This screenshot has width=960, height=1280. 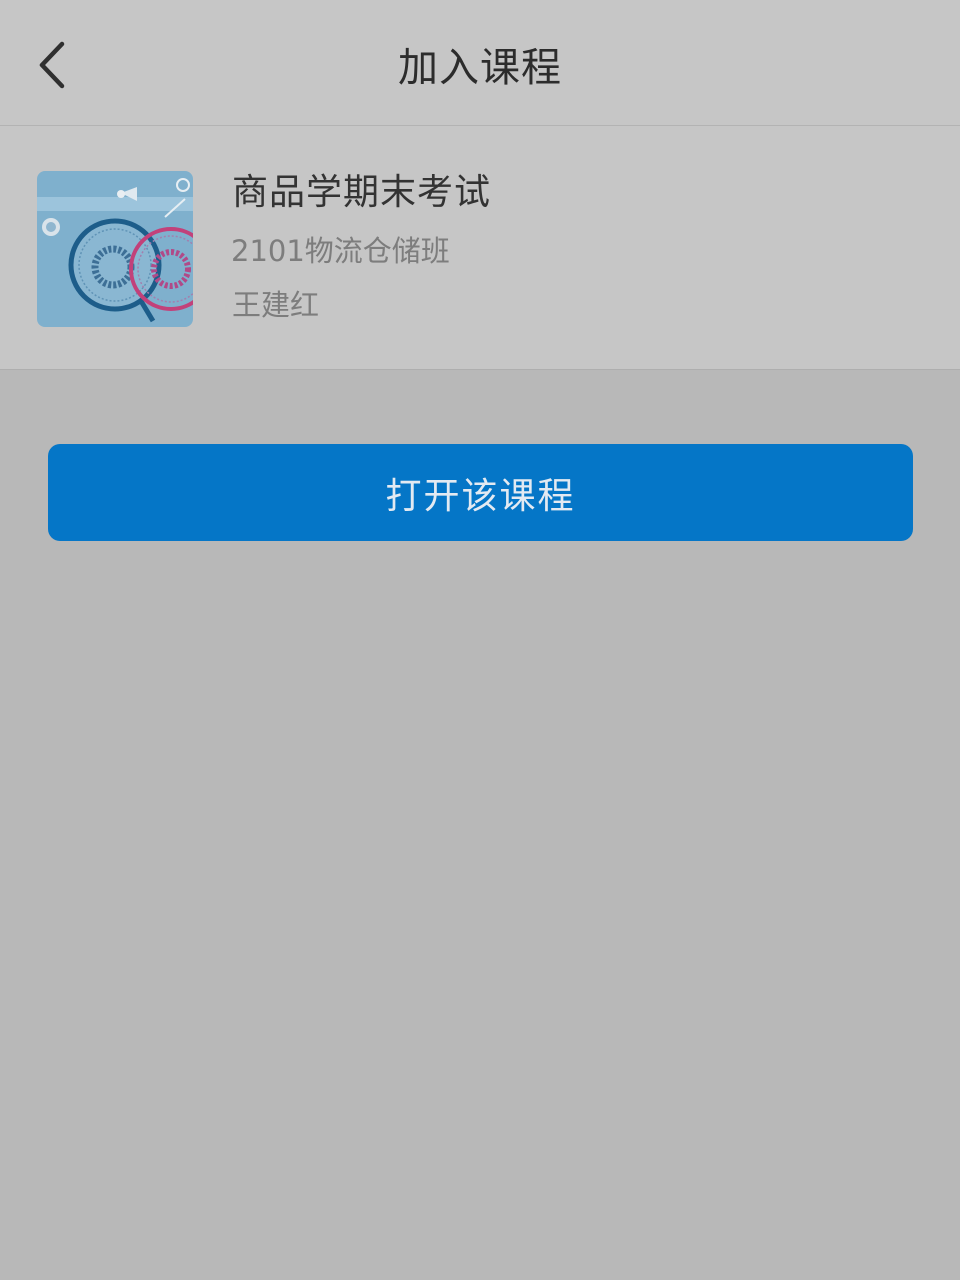 I want to click on course-title: 商品学期末考试, so click(x=362, y=192).